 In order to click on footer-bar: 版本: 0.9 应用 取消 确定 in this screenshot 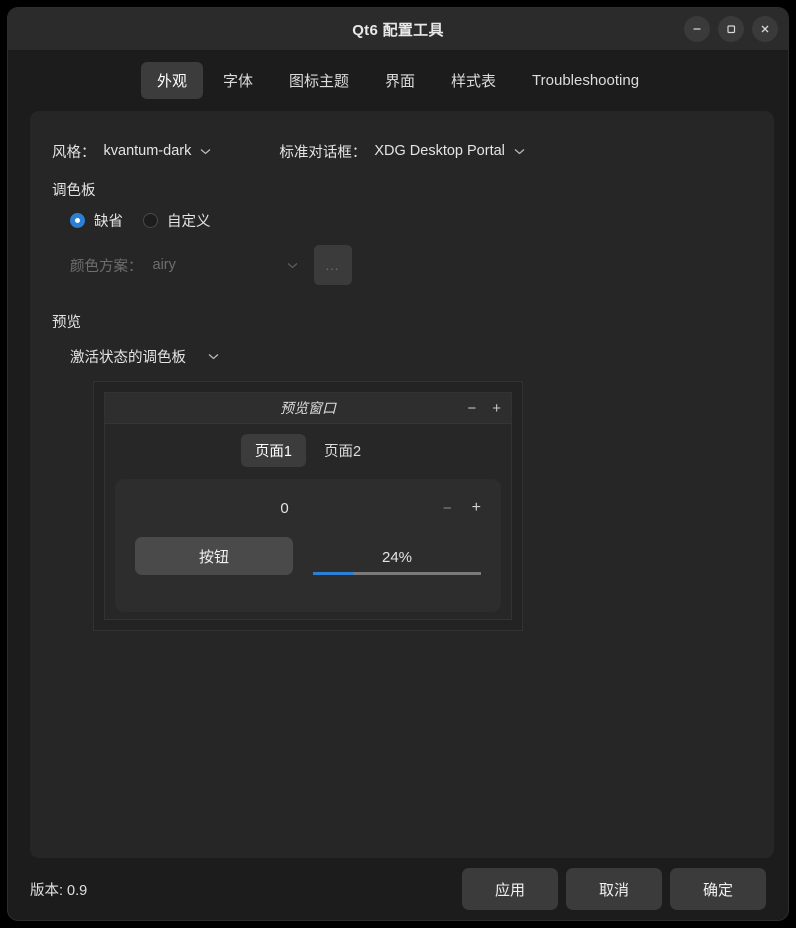, I will do `click(398, 889)`.